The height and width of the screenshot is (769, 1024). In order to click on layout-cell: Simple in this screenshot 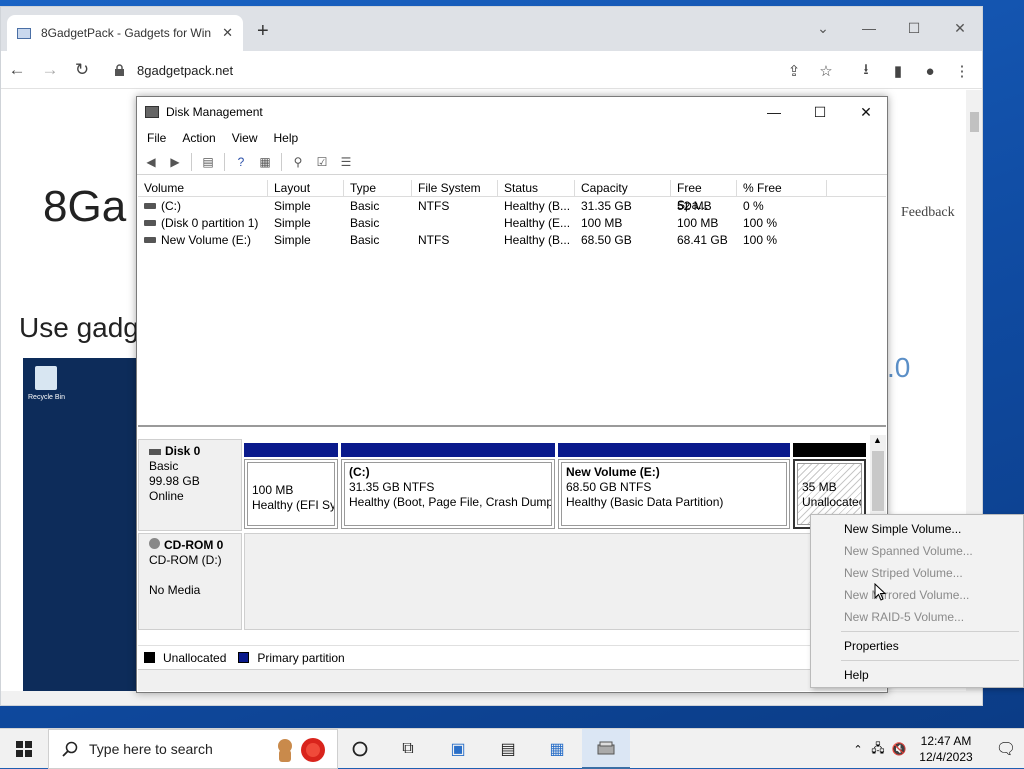, I will do `click(292, 239)`.